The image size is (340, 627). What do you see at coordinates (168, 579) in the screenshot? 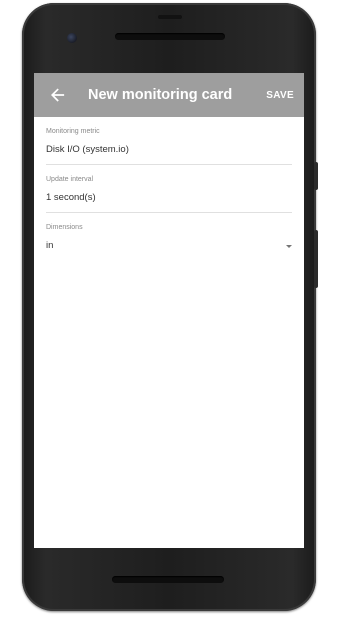
I see `bottom-speaker` at bounding box center [168, 579].